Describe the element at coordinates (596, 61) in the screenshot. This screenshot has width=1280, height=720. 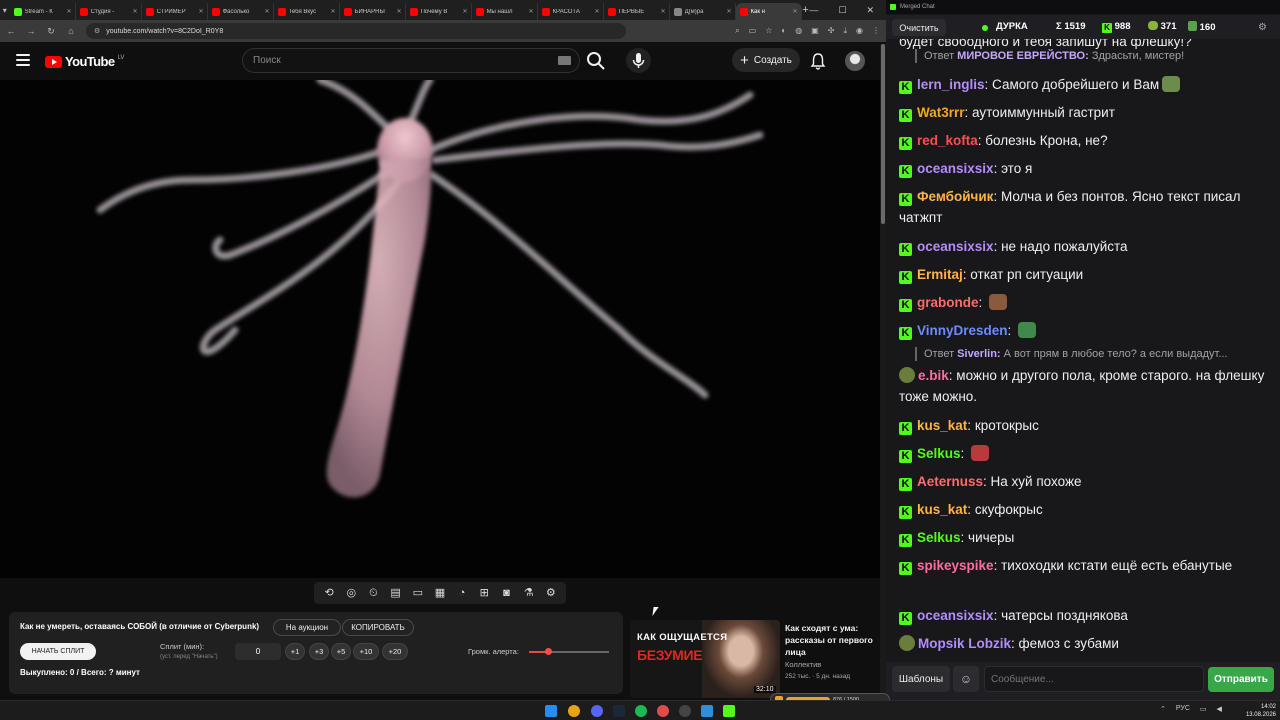
I see `search-icon` at that location.